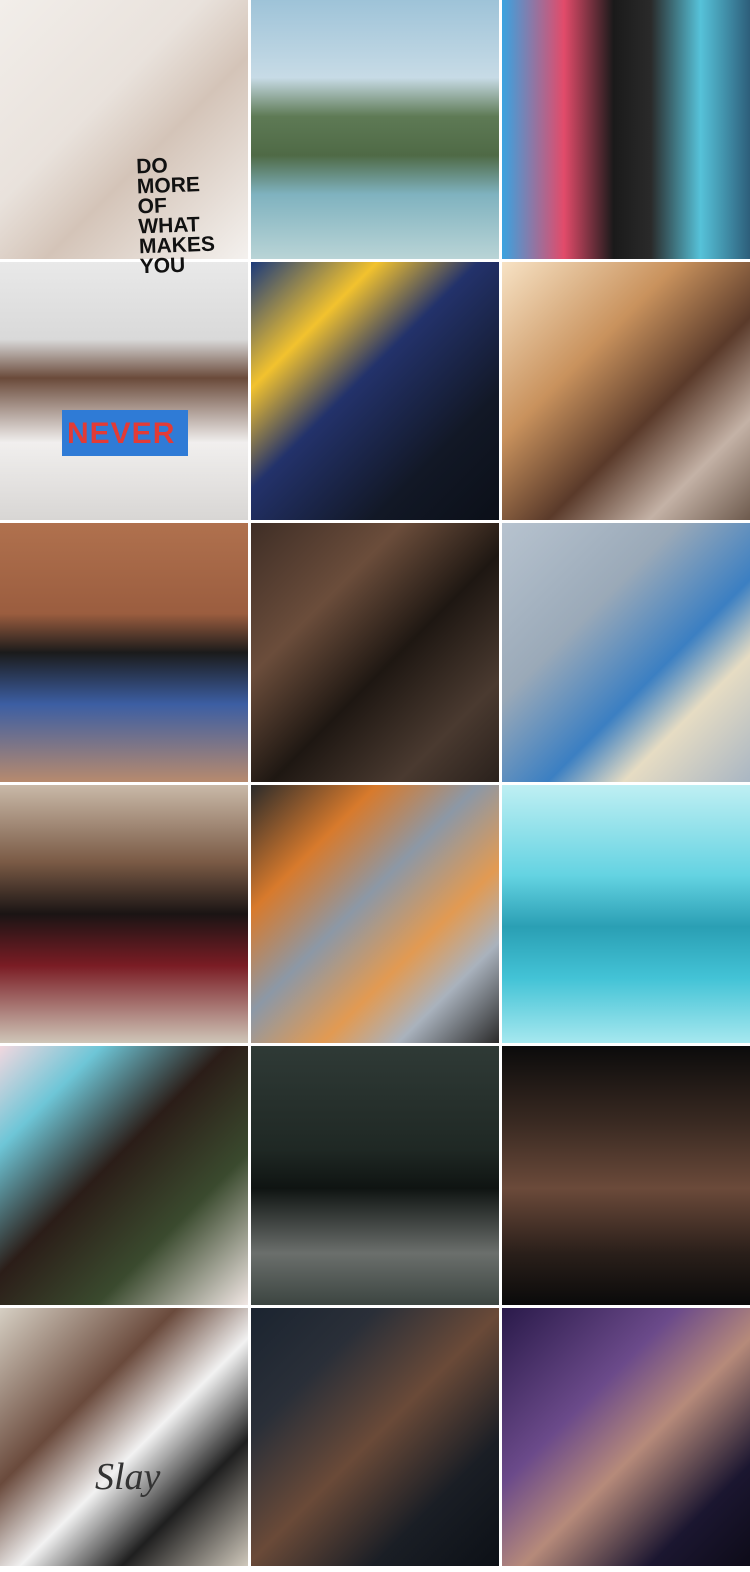  I want to click on photo-tile-woman-black-hat-graffiti, so click(626, 129).